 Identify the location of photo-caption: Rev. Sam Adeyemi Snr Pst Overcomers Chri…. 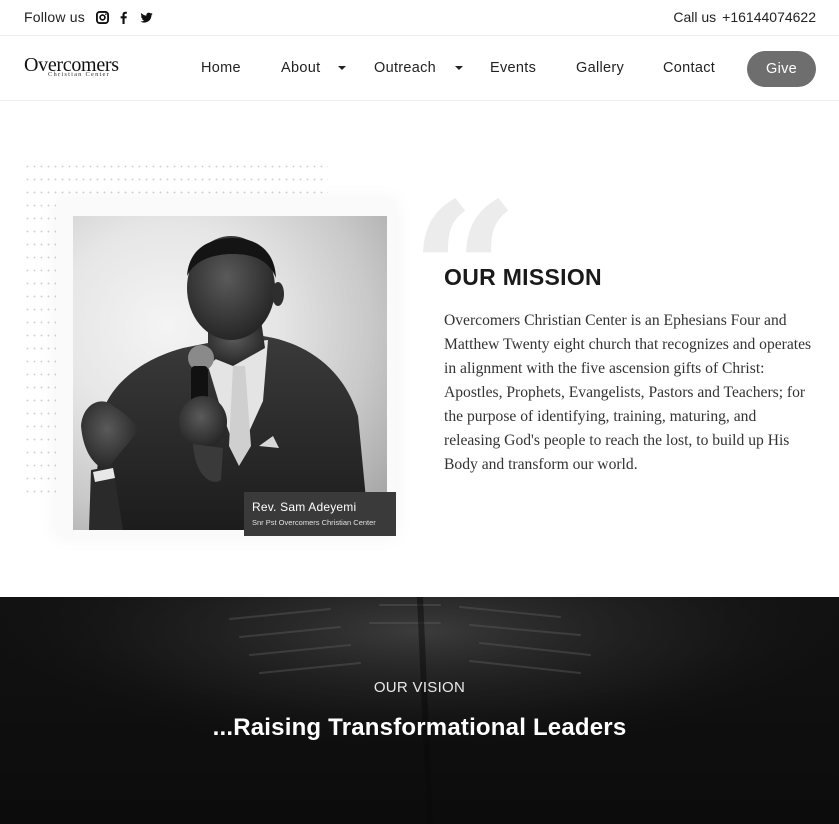
(320, 514).